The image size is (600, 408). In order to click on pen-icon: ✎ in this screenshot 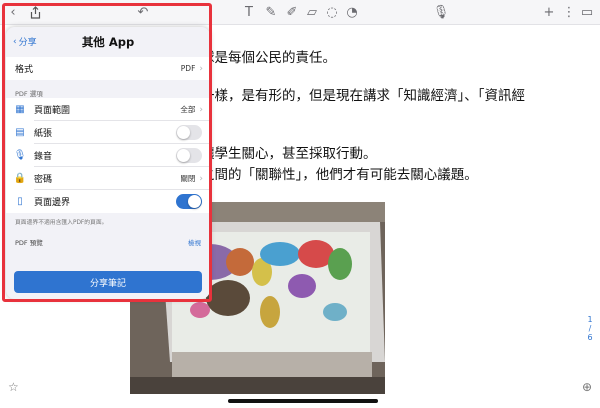, I will do `click(271, 12)`.